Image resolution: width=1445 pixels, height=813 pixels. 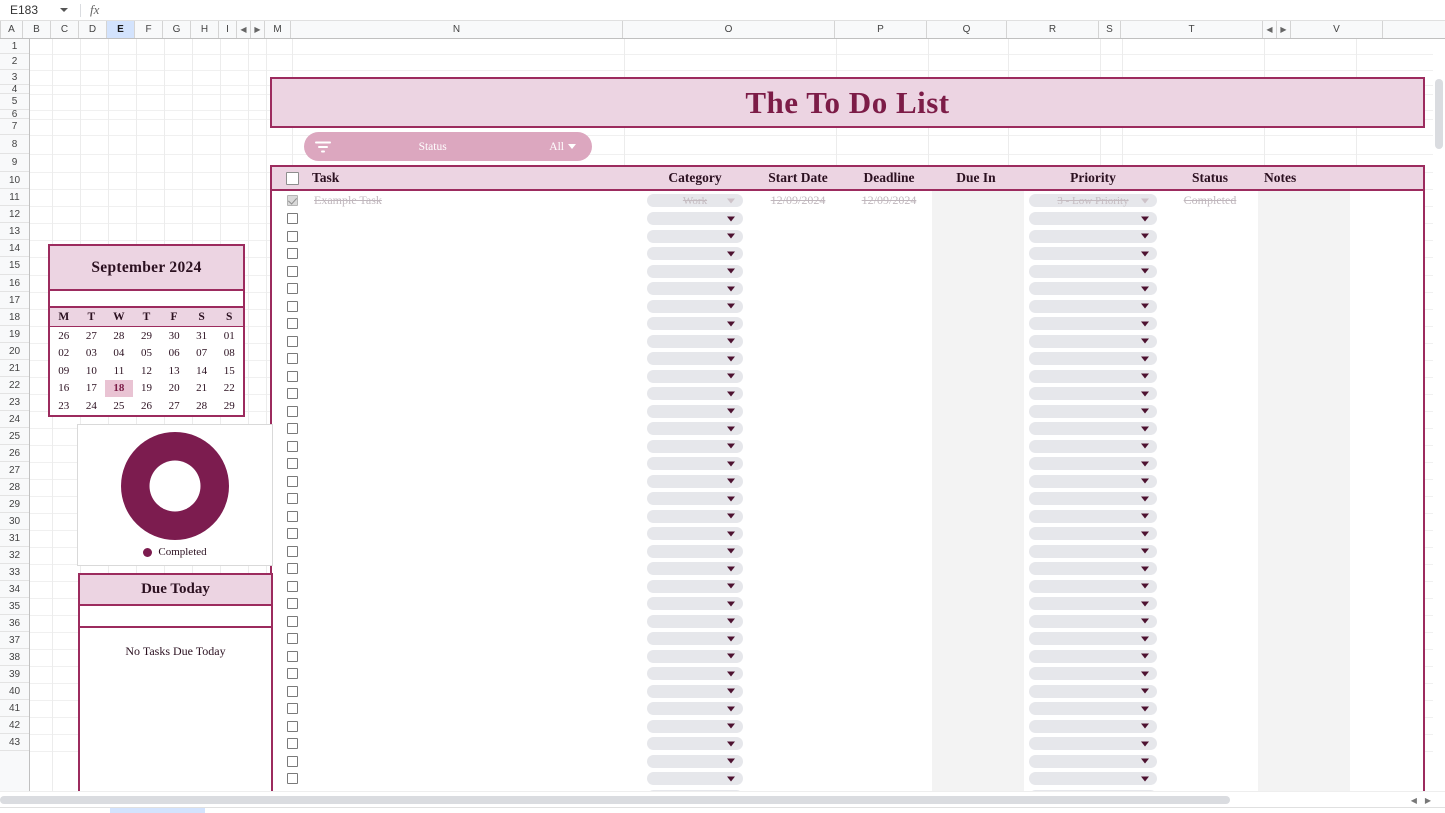 I want to click on column-header-t: T, so click(x=1192, y=29).